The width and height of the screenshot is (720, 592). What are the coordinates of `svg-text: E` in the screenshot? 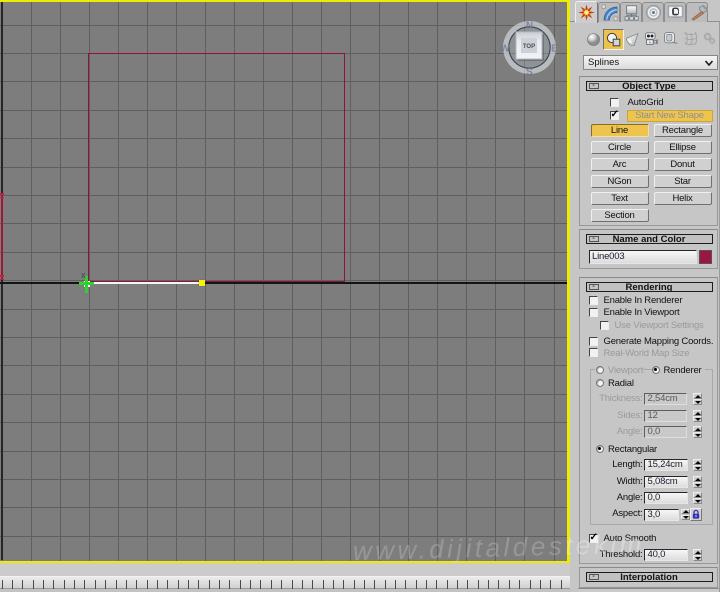 It's located at (554, 49).